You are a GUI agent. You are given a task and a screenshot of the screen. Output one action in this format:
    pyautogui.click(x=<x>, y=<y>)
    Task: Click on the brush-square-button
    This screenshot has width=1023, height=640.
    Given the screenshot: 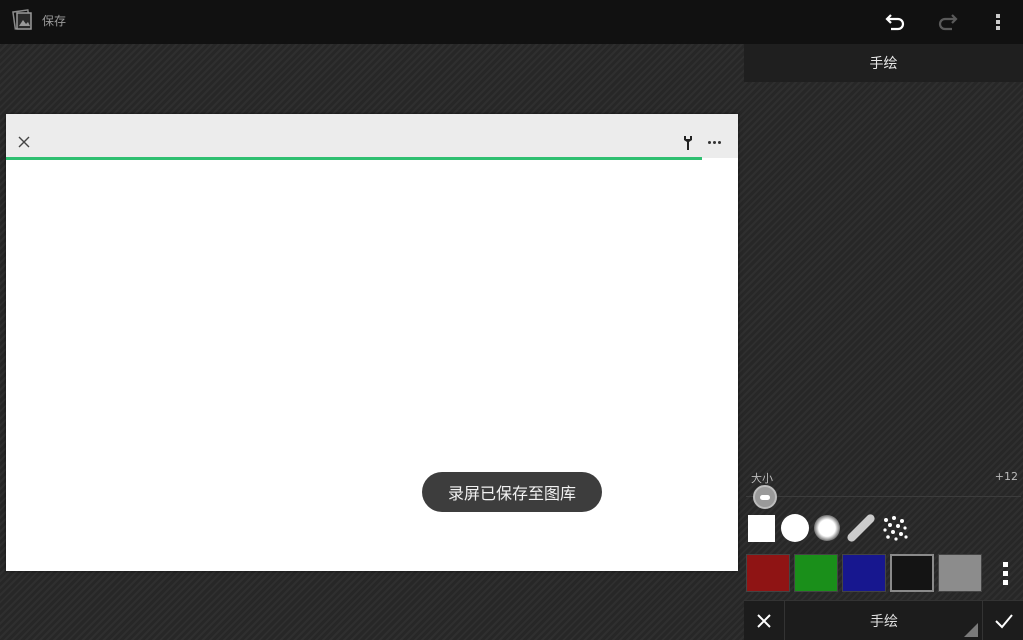 What is the action you would take?
    pyautogui.click(x=761, y=528)
    